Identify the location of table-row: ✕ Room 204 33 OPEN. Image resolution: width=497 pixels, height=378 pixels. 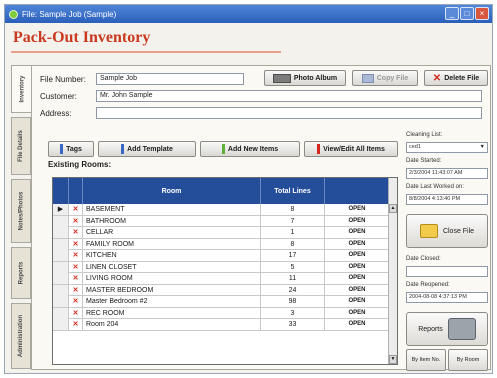
(221, 325).